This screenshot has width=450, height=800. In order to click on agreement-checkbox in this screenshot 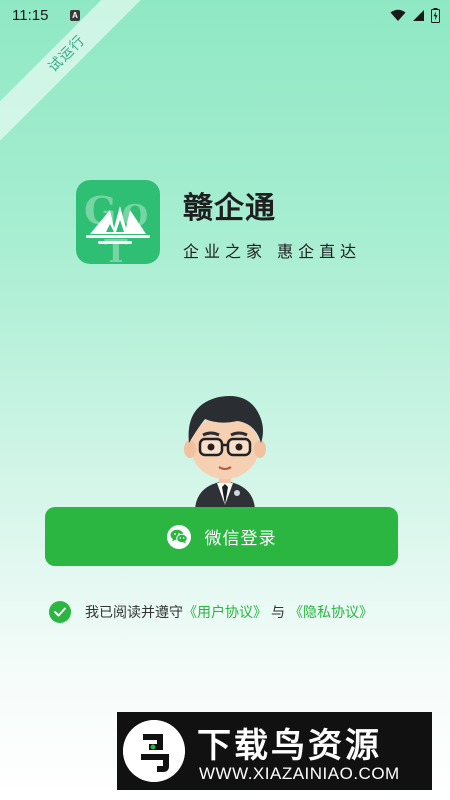, I will do `click(60, 612)`.